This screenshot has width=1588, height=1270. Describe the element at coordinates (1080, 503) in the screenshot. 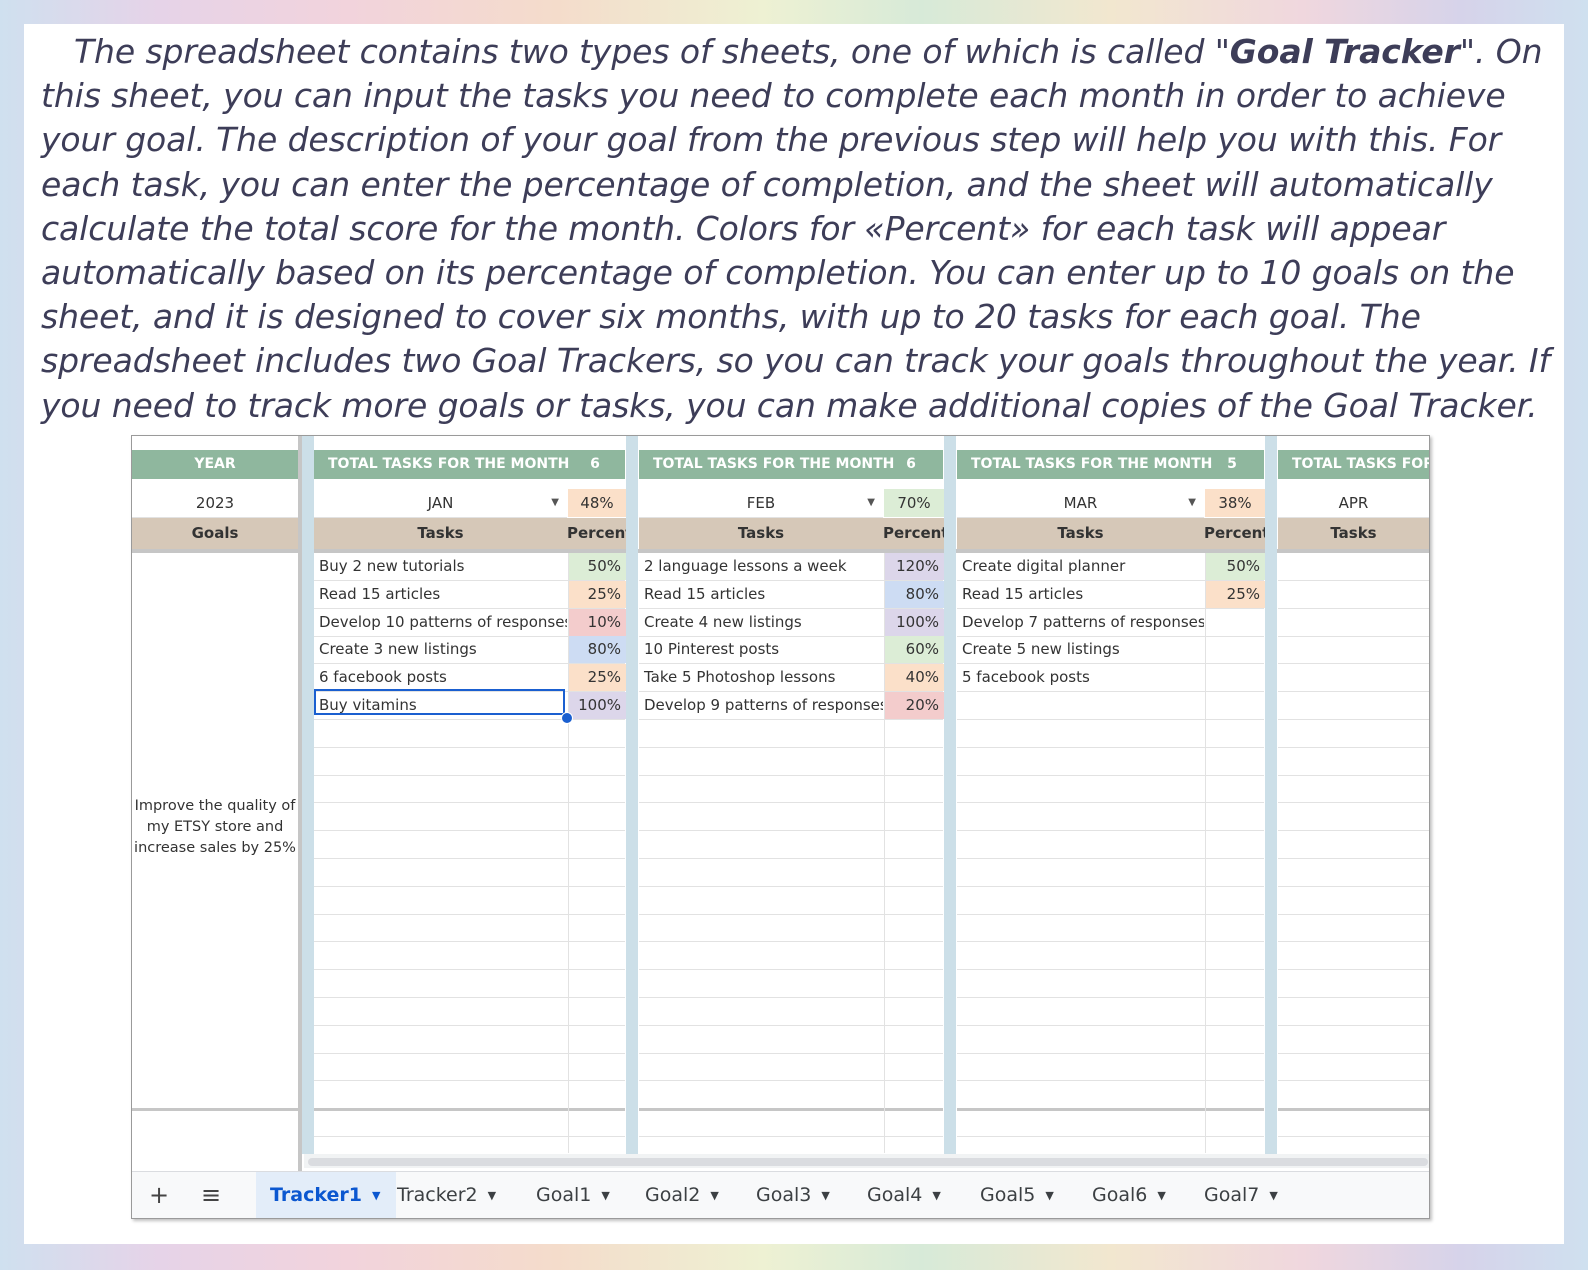

I see `month-select: MAR ▼` at that location.